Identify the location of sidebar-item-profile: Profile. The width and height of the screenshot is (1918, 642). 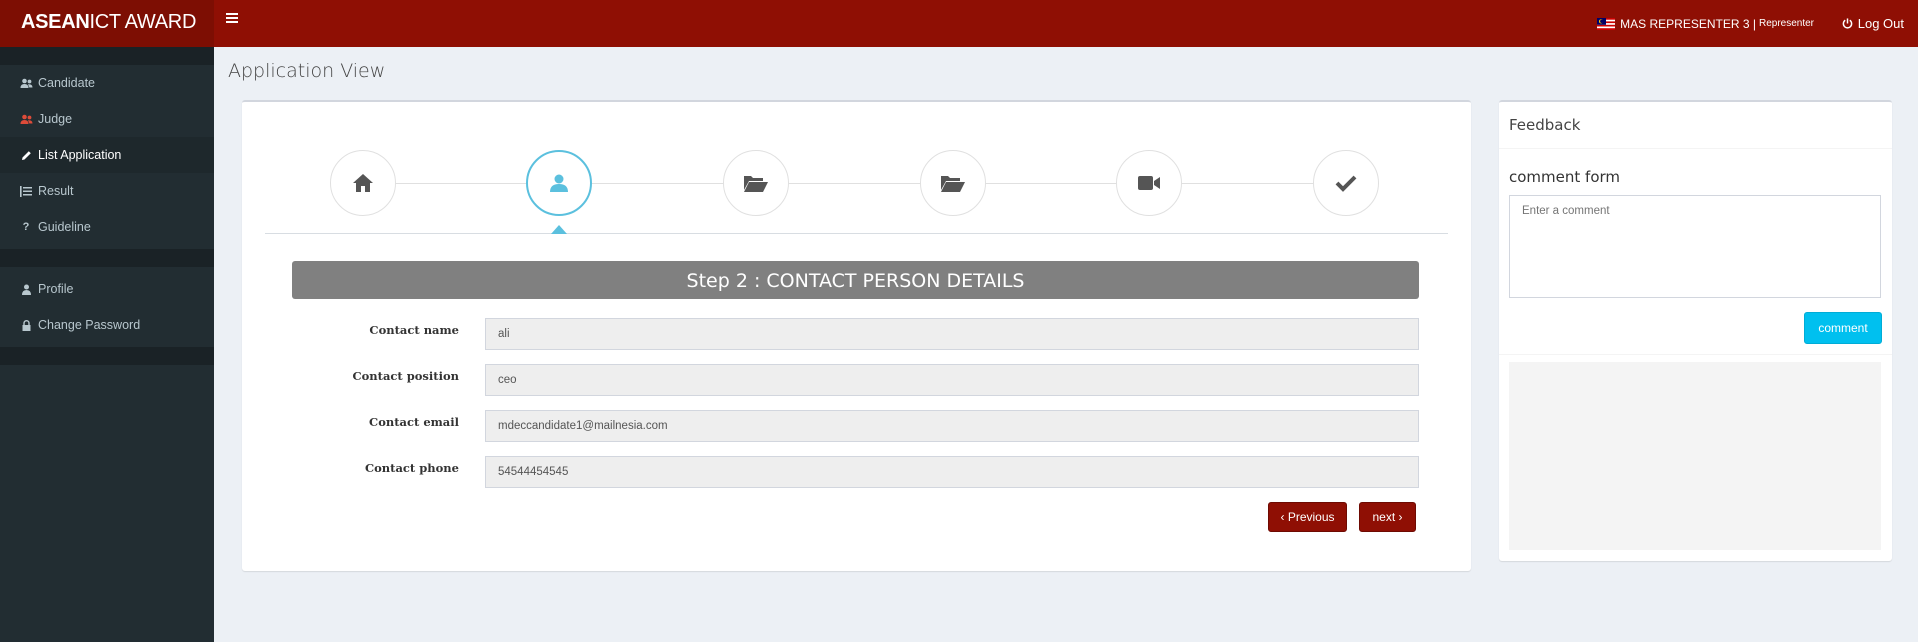
(107, 289).